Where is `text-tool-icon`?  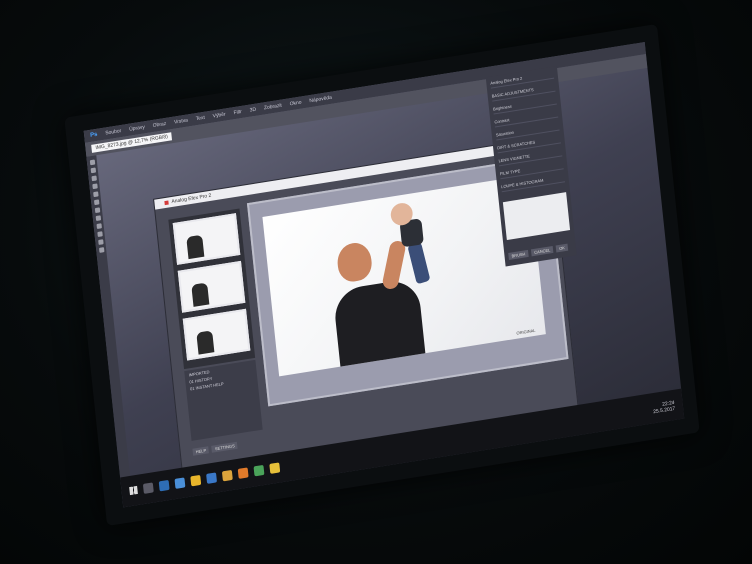
text-tool-icon is located at coordinates (99, 234).